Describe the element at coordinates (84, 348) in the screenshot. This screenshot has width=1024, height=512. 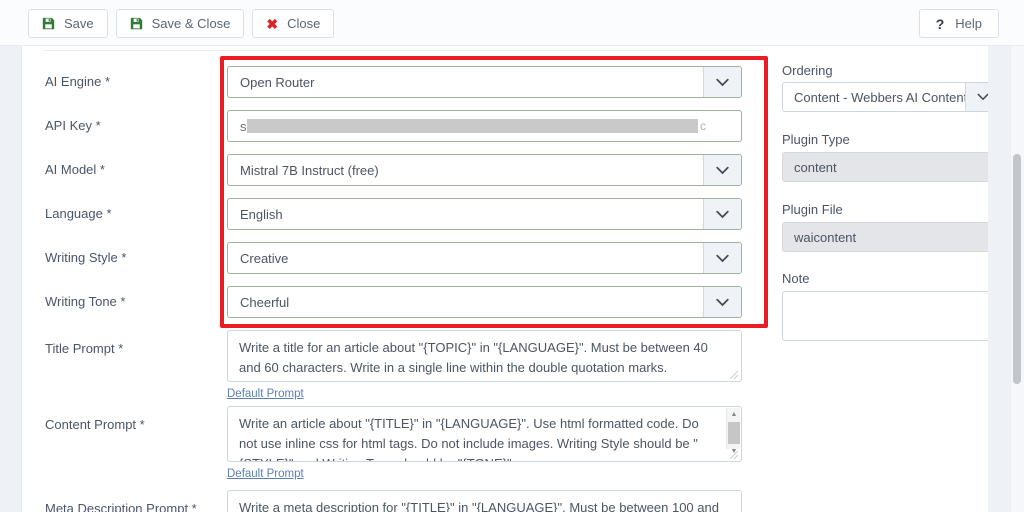
I see `title-prompt-label: Title Prompt *` at that location.